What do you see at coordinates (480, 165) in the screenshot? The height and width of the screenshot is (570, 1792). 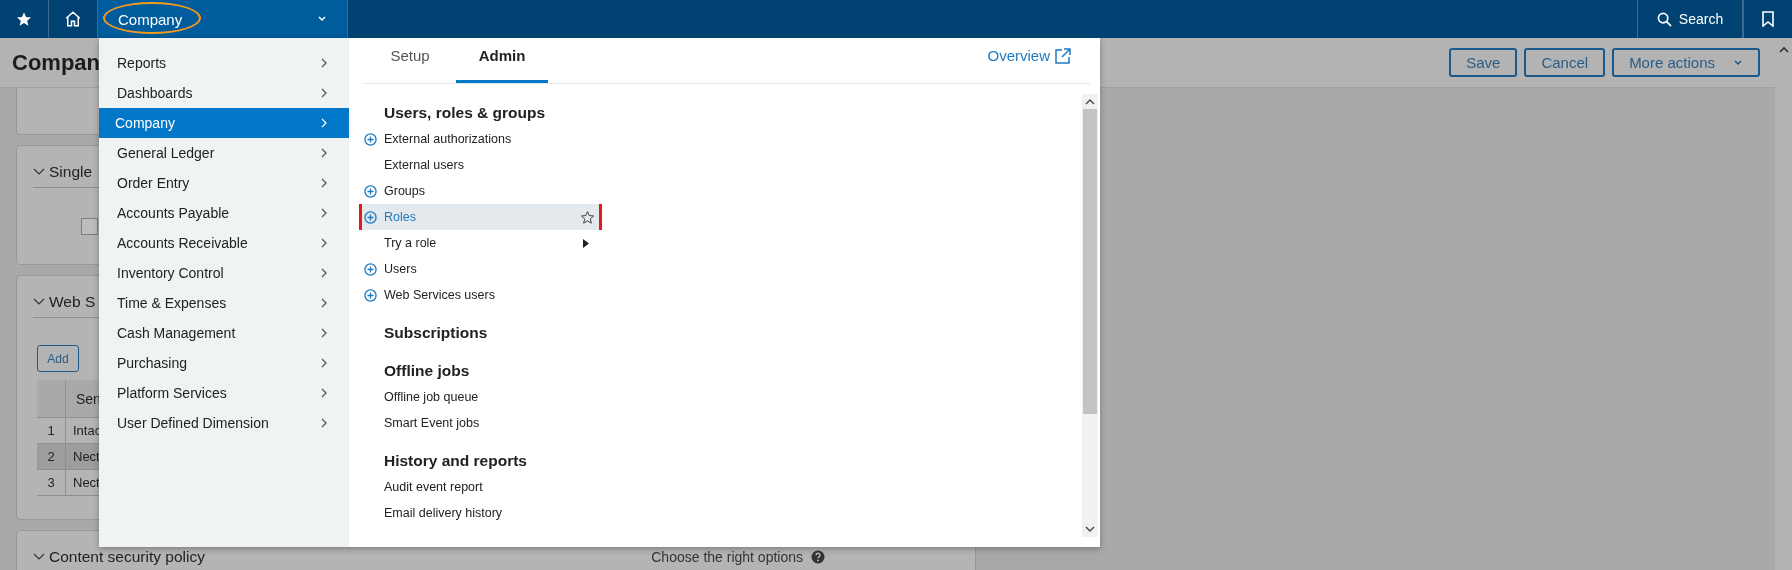 I see `menu-link: External users` at bounding box center [480, 165].